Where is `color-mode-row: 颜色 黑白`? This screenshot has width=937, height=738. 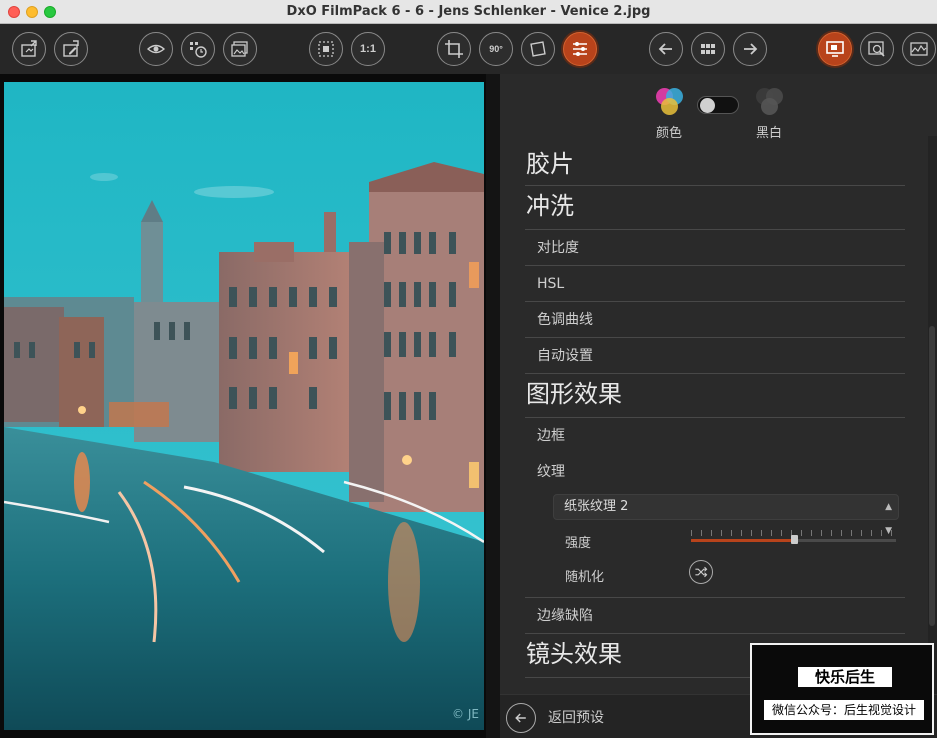 color-mode-row: 颜色 黑白 is located at coordinates (718, 109).